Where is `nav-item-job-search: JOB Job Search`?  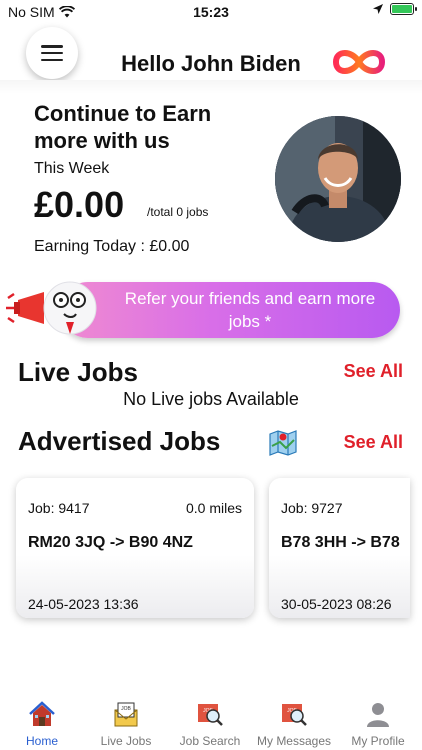 nav-item-job-search: JOB Job Search is located at coordinates (210, 723).